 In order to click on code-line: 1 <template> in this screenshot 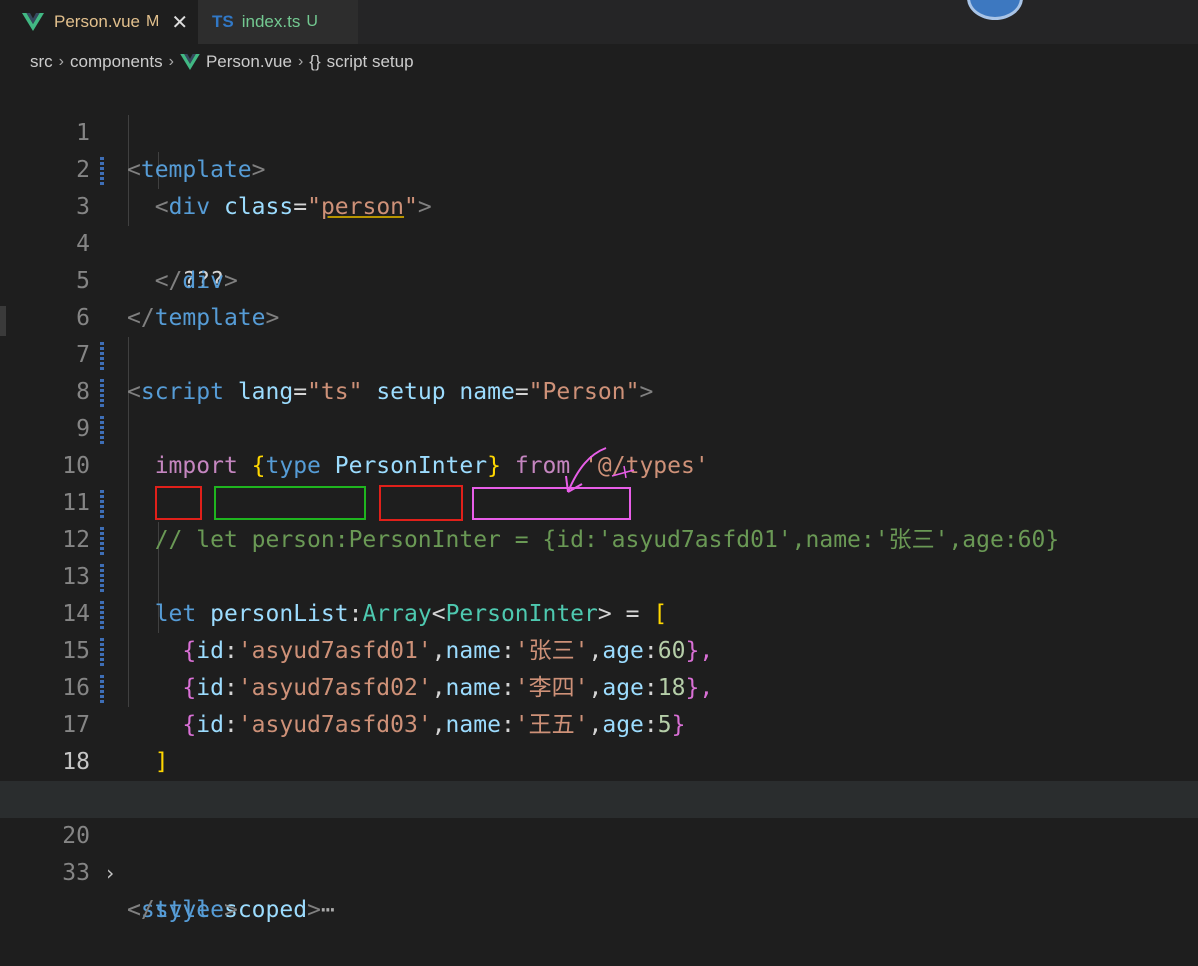, I will do `click(599, 130)`.